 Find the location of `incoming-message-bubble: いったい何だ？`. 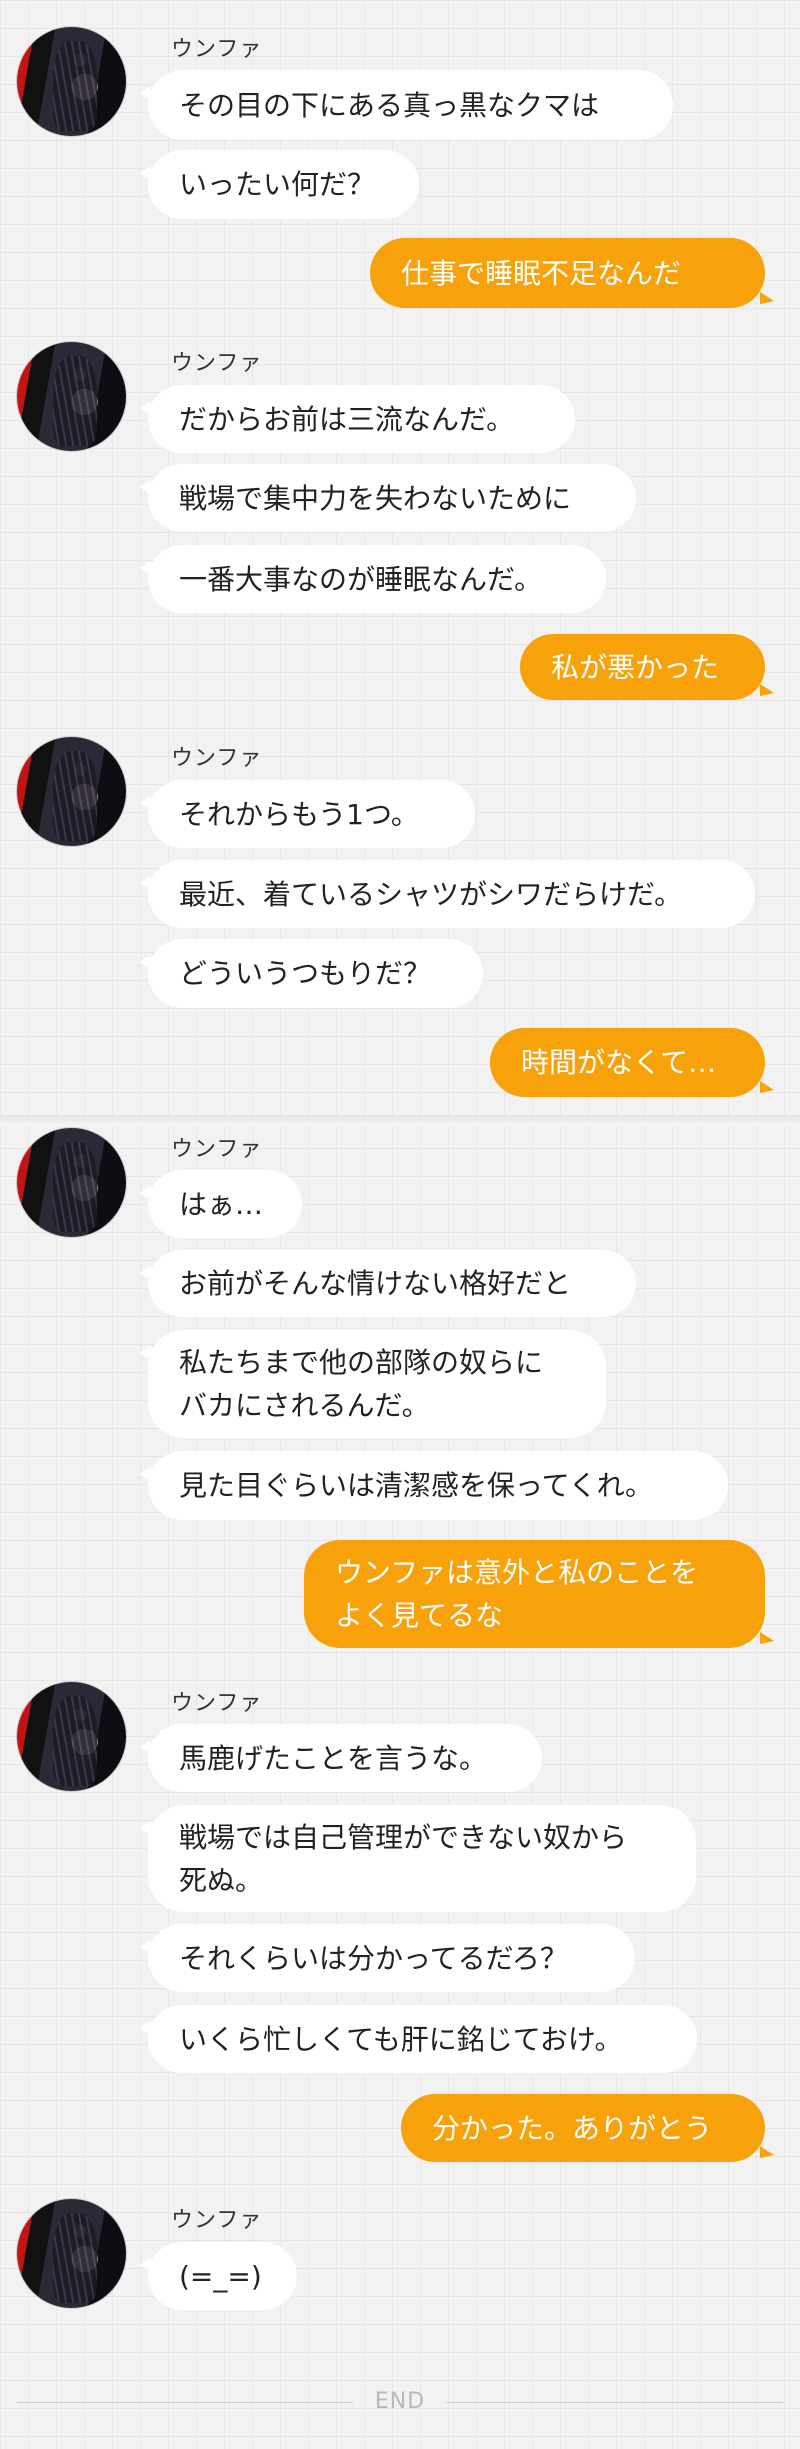

incoming-message-bubble: いったい何だ？ is located at coordinates (279, 184).